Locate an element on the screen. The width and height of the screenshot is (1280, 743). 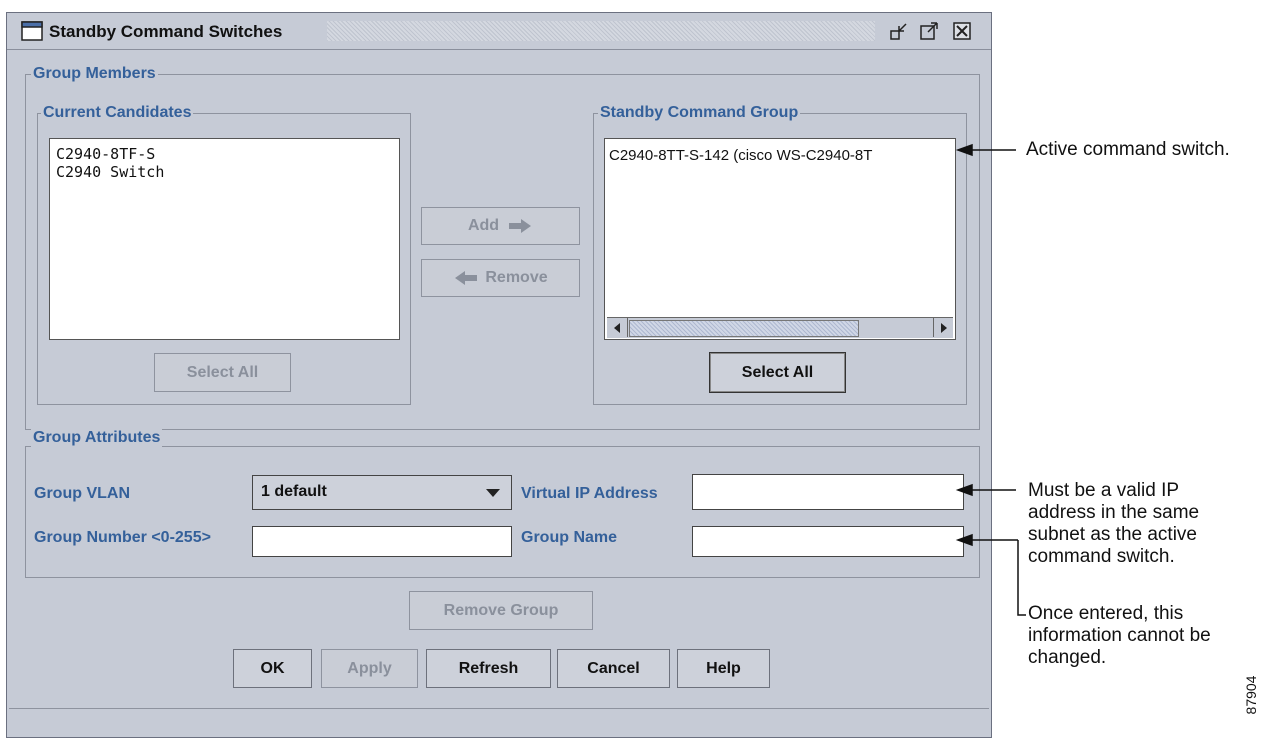
vip-callout-arrow is located at coordinates (964, 490).